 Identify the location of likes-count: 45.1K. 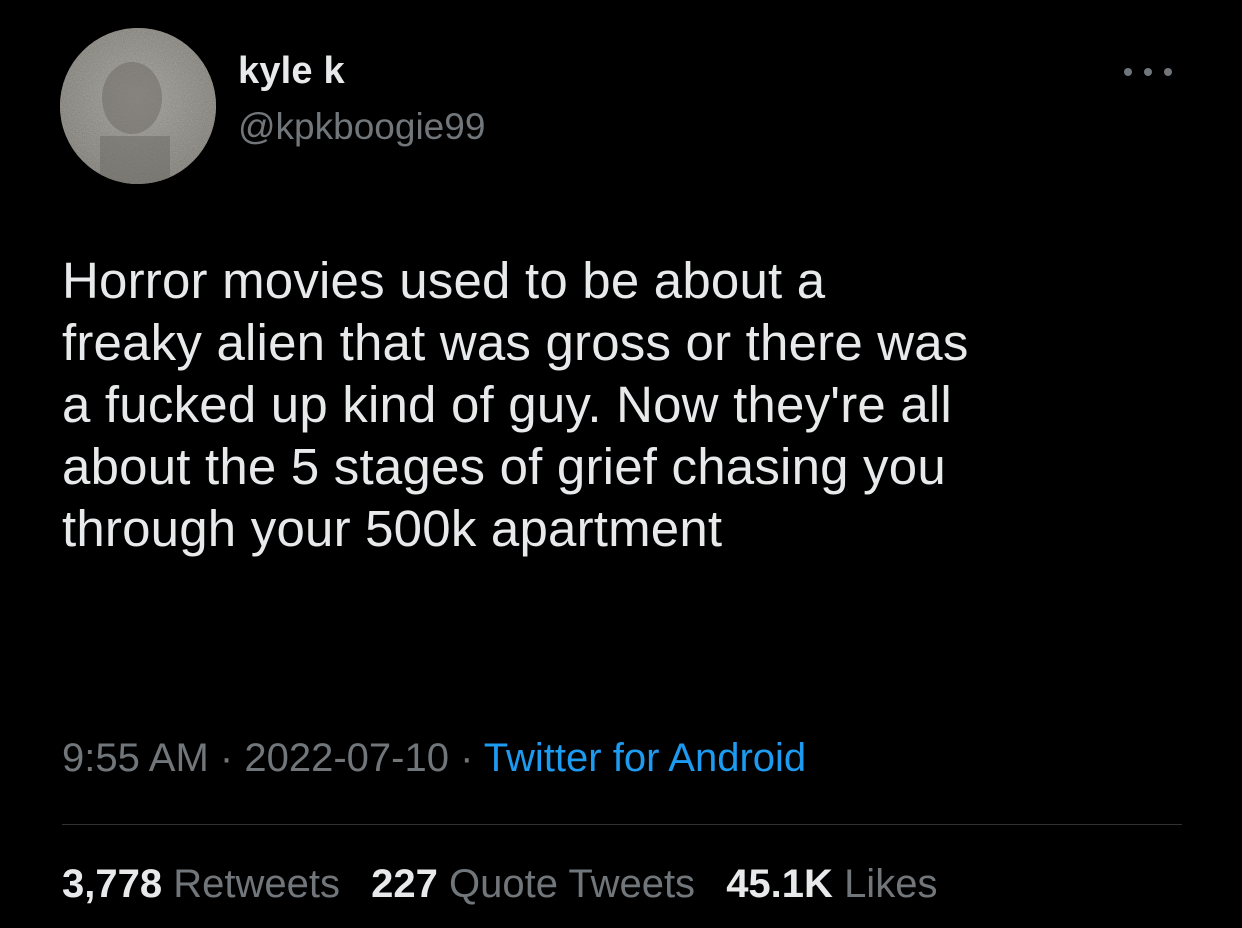
(779, 884).